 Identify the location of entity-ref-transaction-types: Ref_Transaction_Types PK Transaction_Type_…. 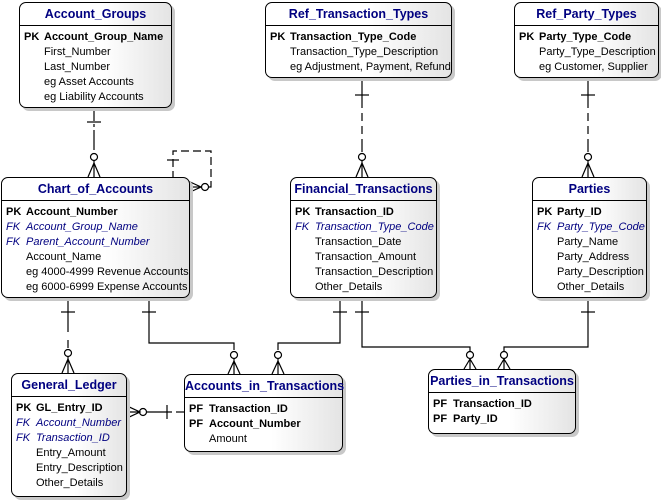
(358, 40).